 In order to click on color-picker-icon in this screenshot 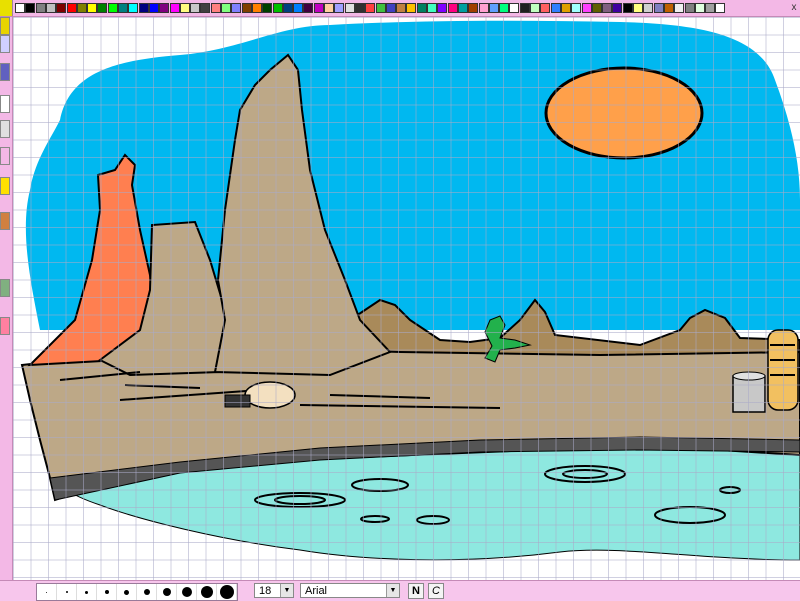, I will do `click(5, 72)`.